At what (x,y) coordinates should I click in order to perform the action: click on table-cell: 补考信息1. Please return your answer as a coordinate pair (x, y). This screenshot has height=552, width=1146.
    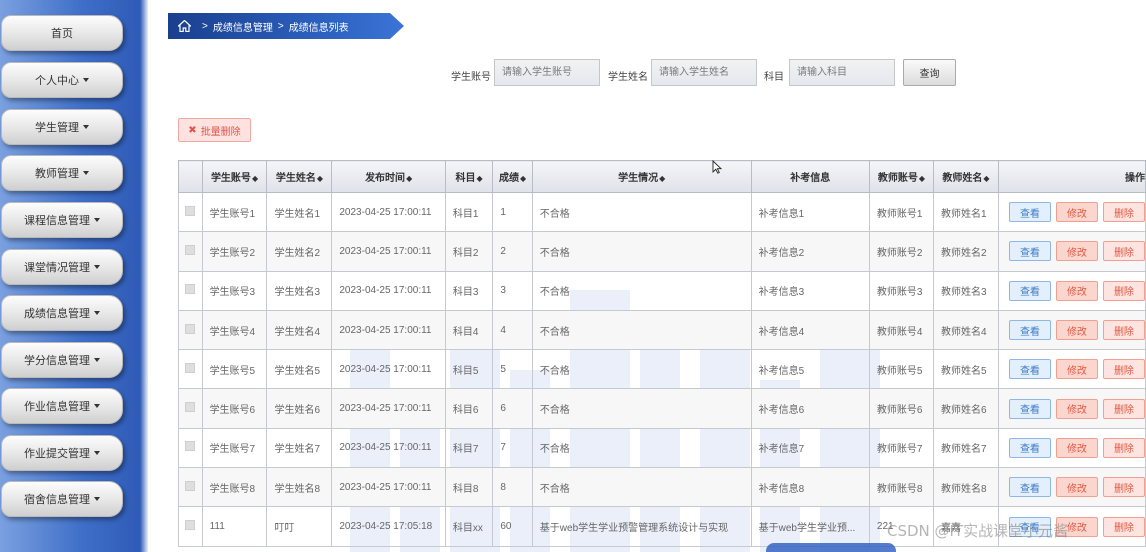
    Looking at the image, I should click on (810, 212).